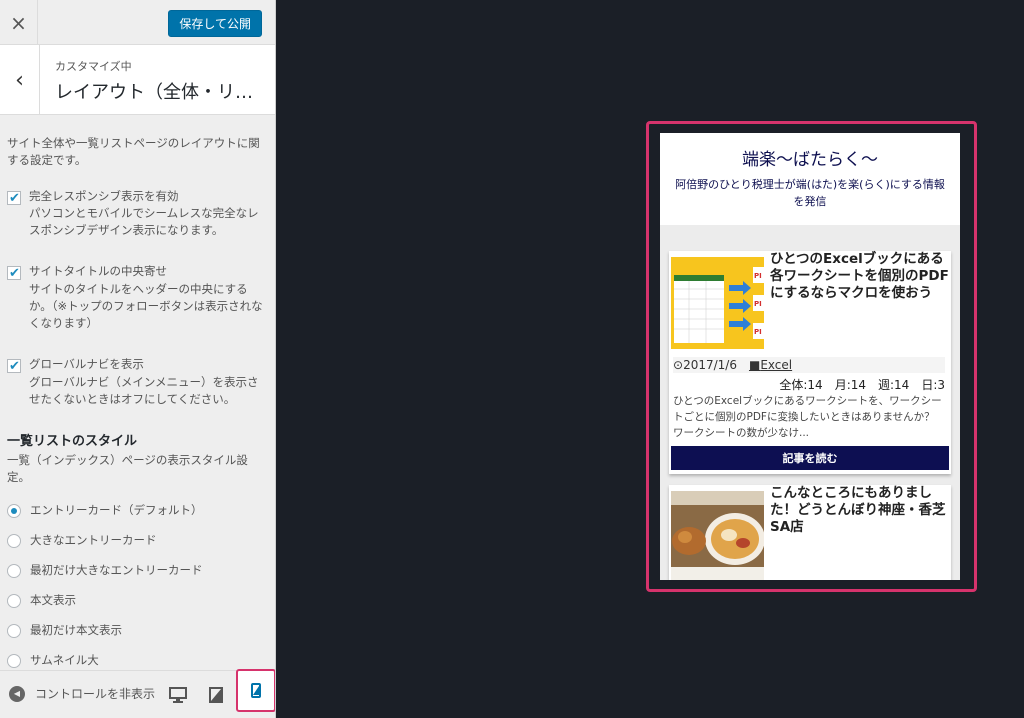 The height and width of the screenshot is (718, 1024). I want to click on radio-first-large-card: 最初だけ大きなエントリーカード, so click(135, 571).